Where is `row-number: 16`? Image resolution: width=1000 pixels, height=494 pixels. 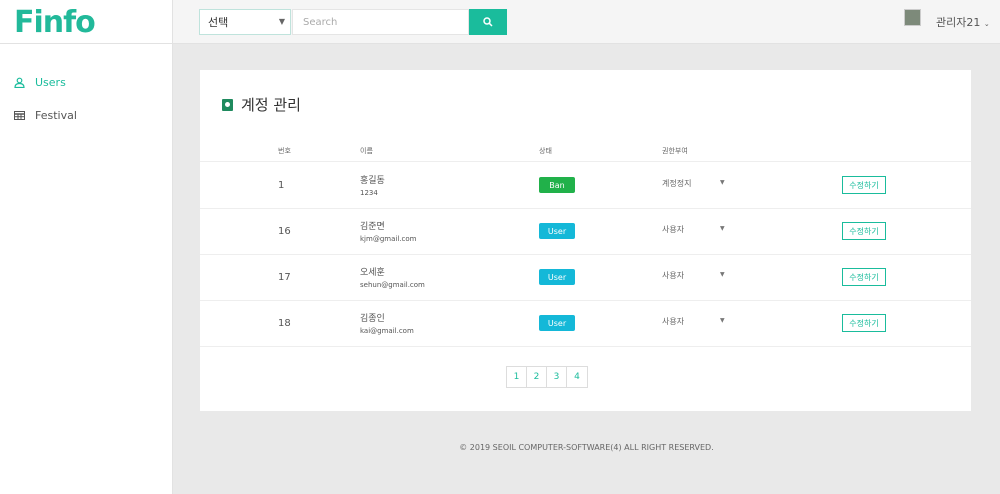
row-number: 16 is located at coordinates (284, 231).